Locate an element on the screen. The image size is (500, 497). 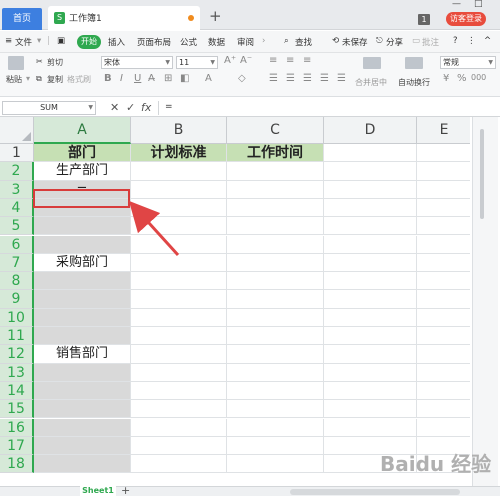
increase-font-icon: A⁺ is located at coordinates (230, 60).